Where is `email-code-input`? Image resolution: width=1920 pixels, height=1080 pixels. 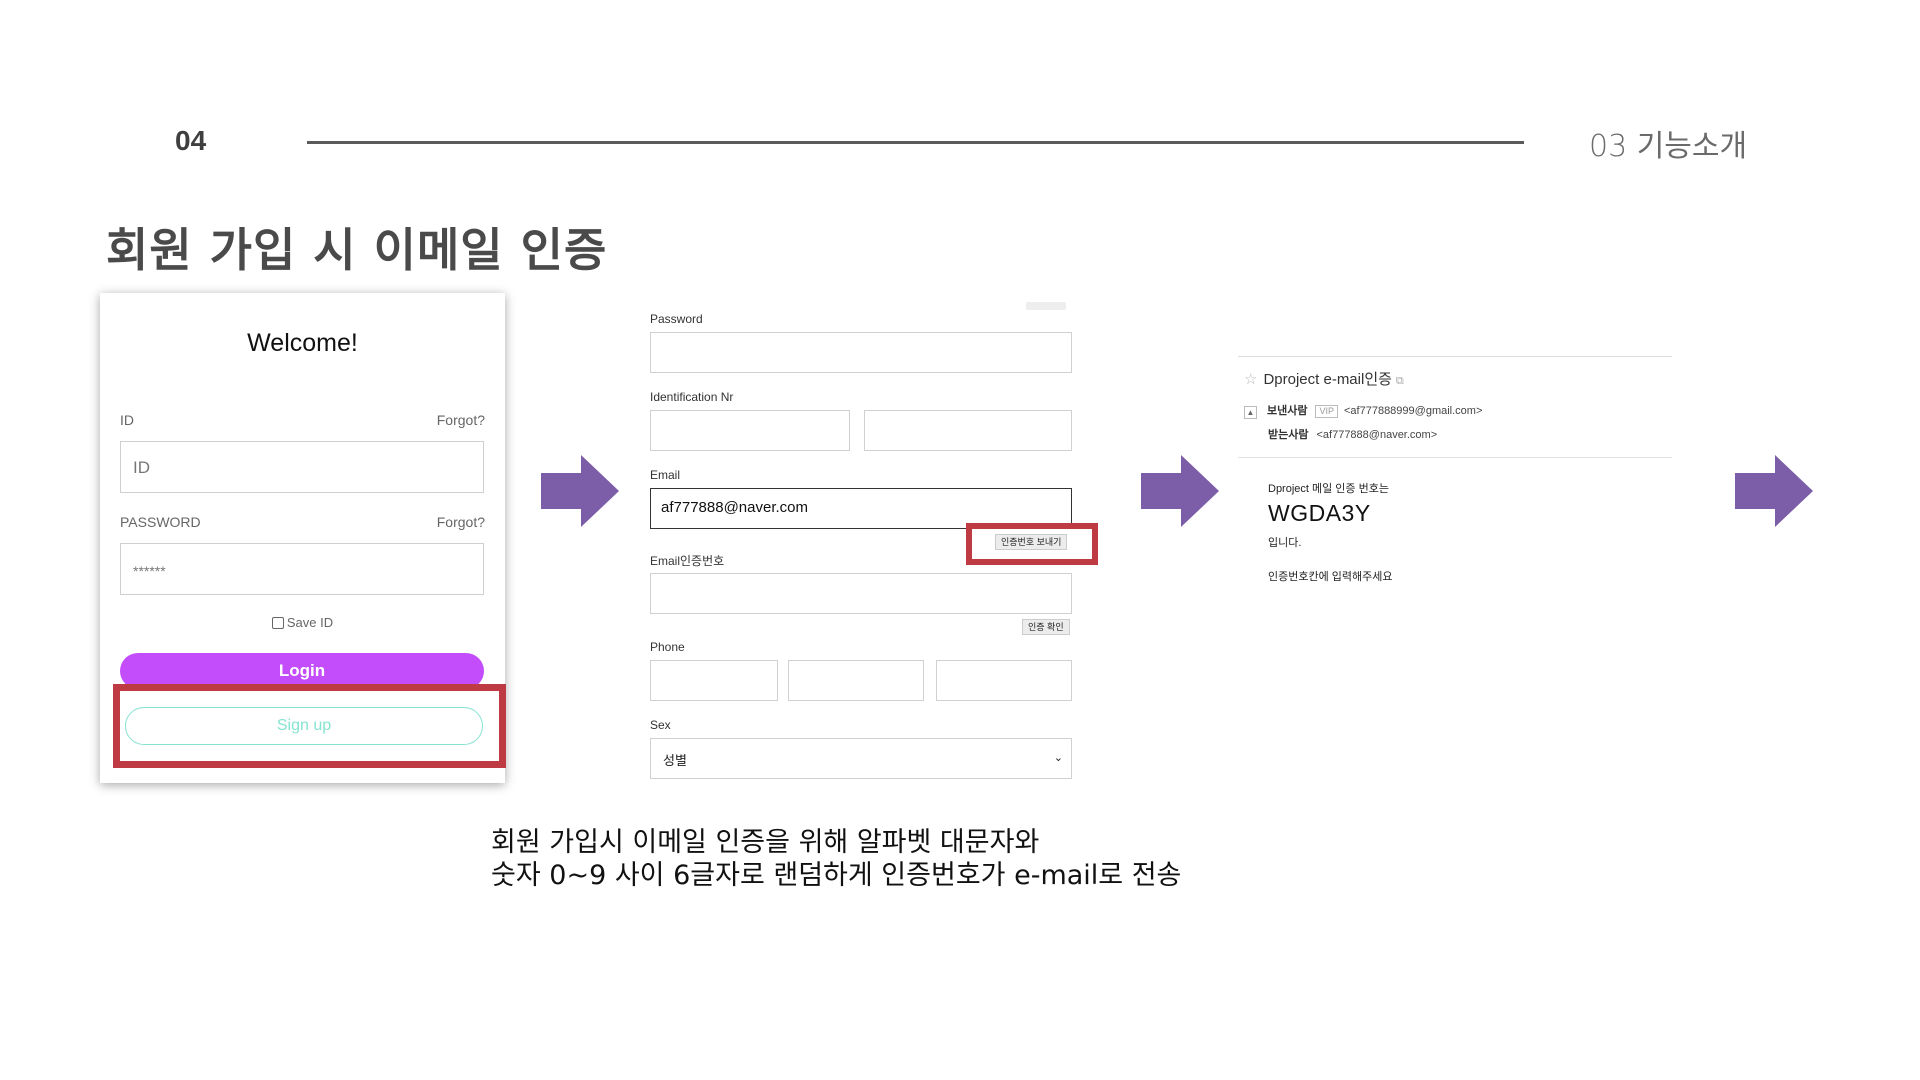 email-code-input is located at coordinates (861, 593).